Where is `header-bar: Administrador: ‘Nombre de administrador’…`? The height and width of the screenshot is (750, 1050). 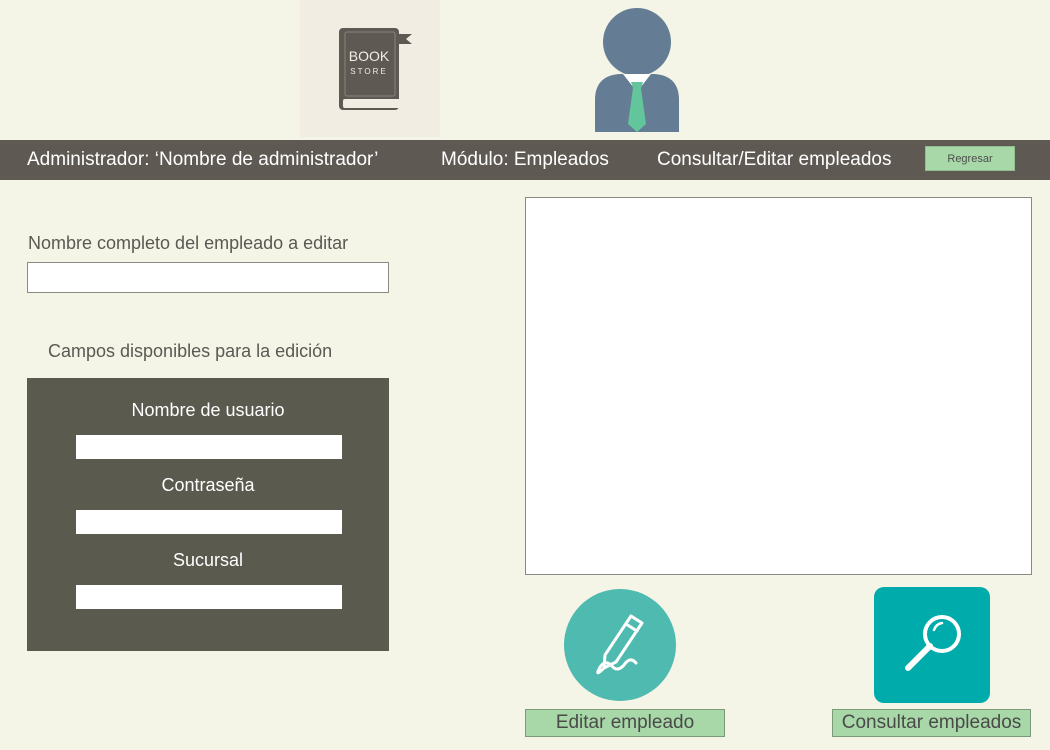
header-bar: Administrador: ‘Nombre de administrador’… is located at coordinates (525, 160).